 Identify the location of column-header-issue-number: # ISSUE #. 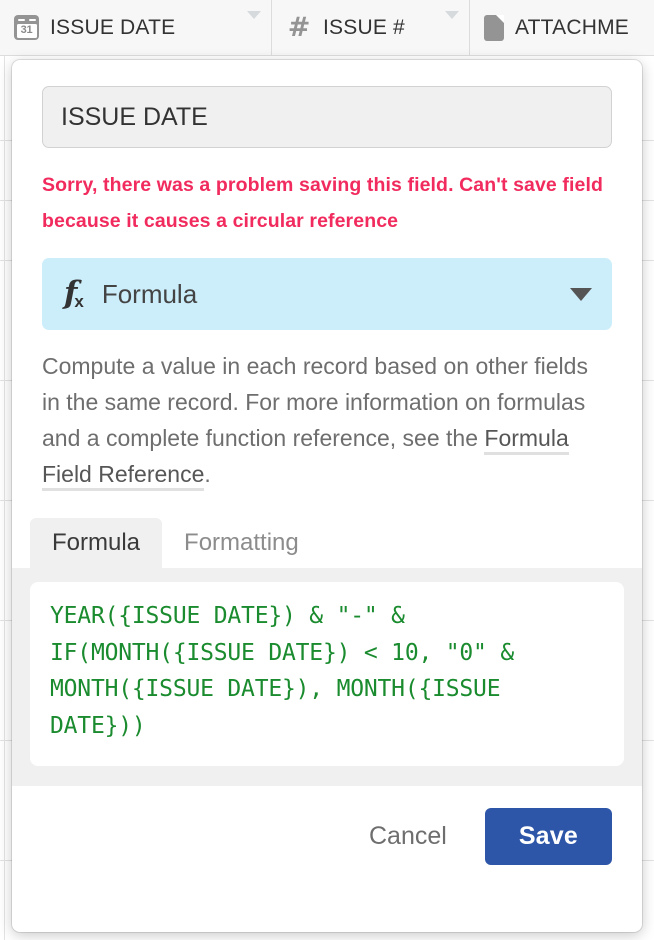
(371, 27).